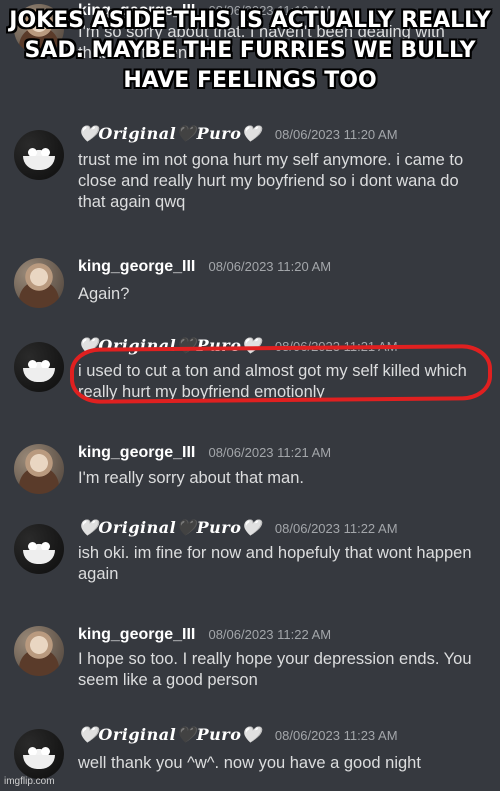  I want to click on message-header: 🤍𝑶𝒓𝒊𝒈𝒊𝒏𝒂𝒍🖤𝑷𝒖𝒓𝒐🤍 08/06/2023 11:23 AM, so click(238, 734).